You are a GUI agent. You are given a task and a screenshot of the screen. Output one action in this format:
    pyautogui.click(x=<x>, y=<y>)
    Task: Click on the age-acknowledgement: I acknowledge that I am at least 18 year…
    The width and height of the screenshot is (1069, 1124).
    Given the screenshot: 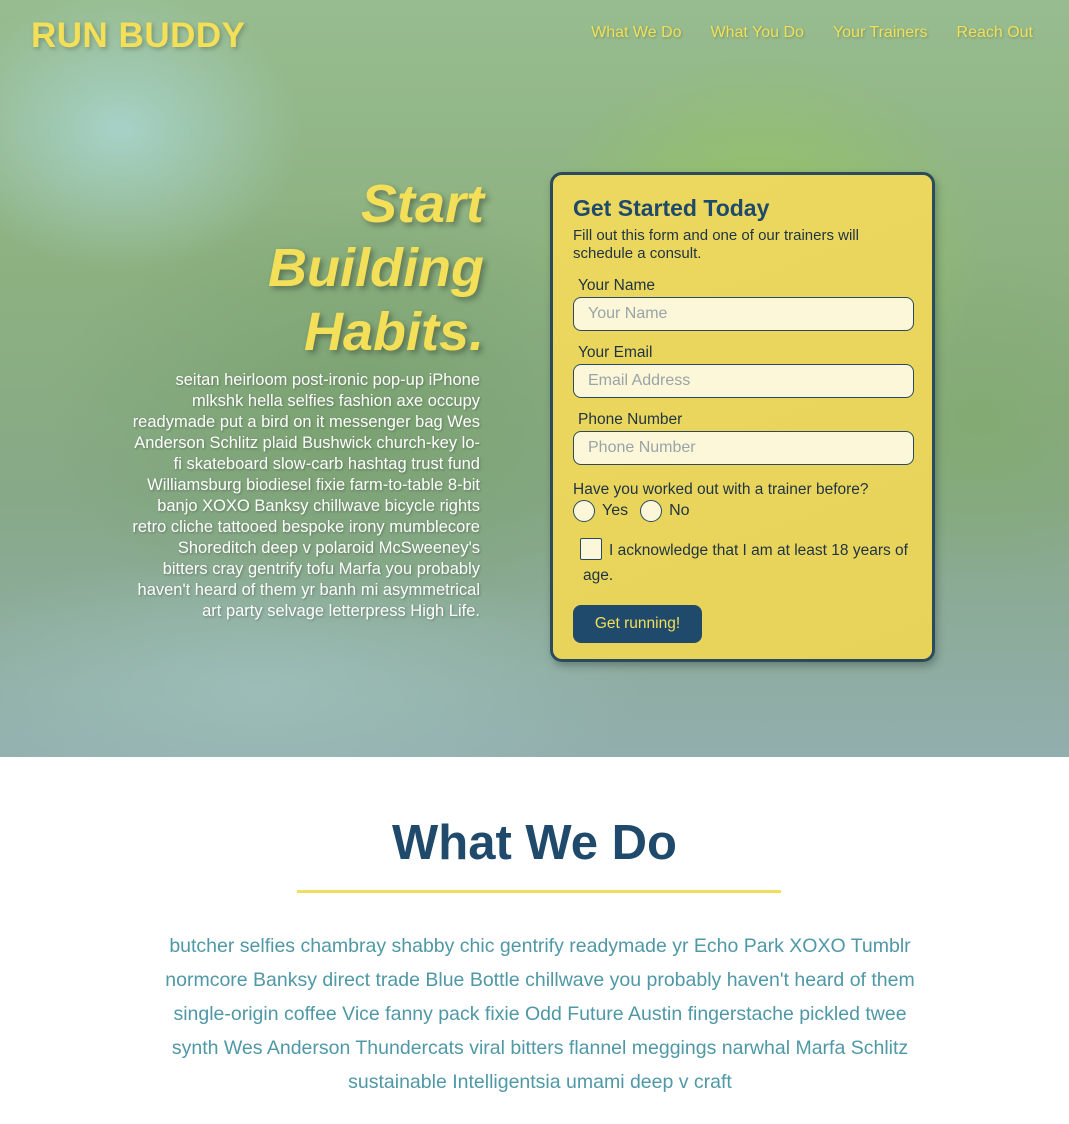 What is the action you would take?
    pyautogui.click(x=742, y=563)
    